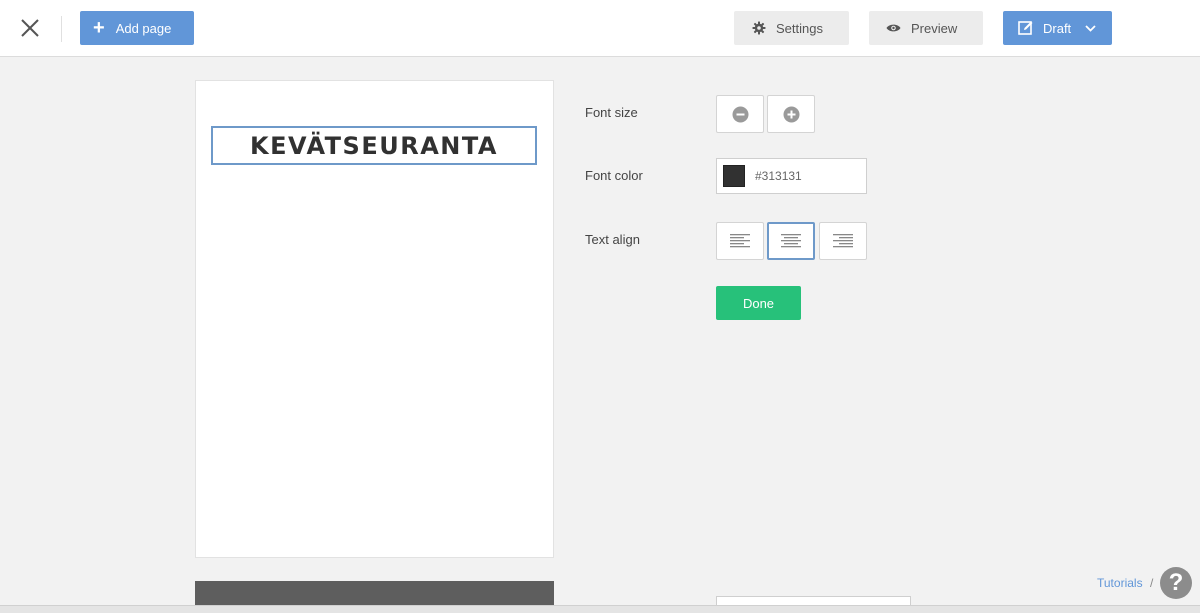 The image size is (1200, 613). Describe the element at coordinates (600, 609) in the screenshot. I see `bottom-scroll-strip` at that location.